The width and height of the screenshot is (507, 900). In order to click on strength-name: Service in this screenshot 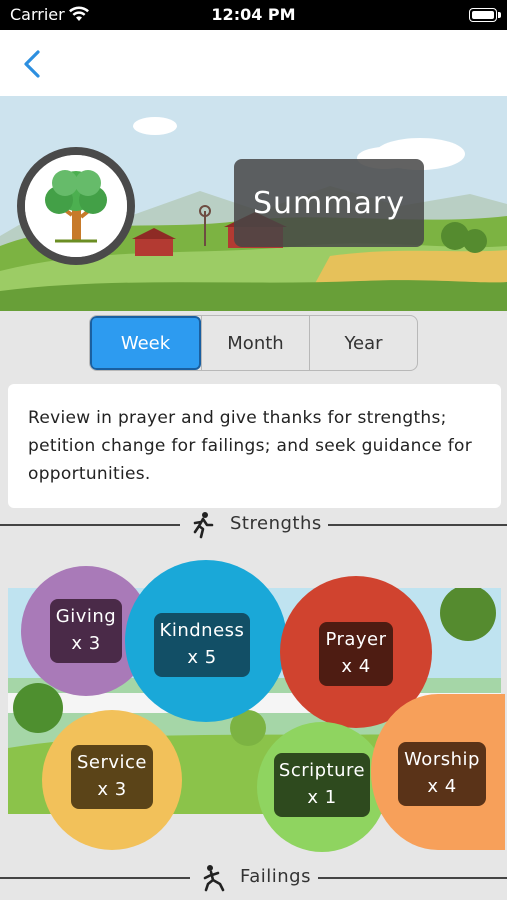, I will do `click(112, 762)`.